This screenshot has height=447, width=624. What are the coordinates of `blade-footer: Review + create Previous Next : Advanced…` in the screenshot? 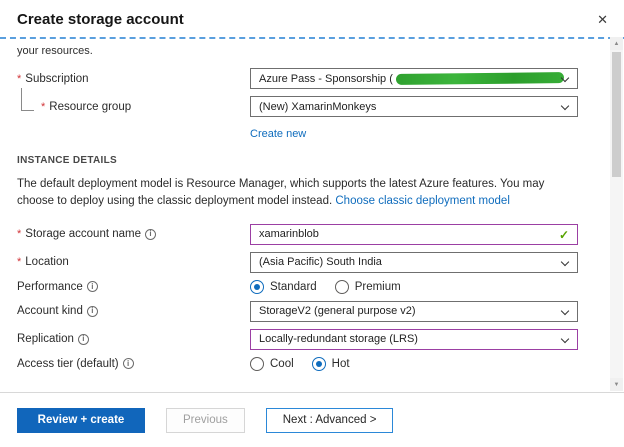 It's located at (312, 419).